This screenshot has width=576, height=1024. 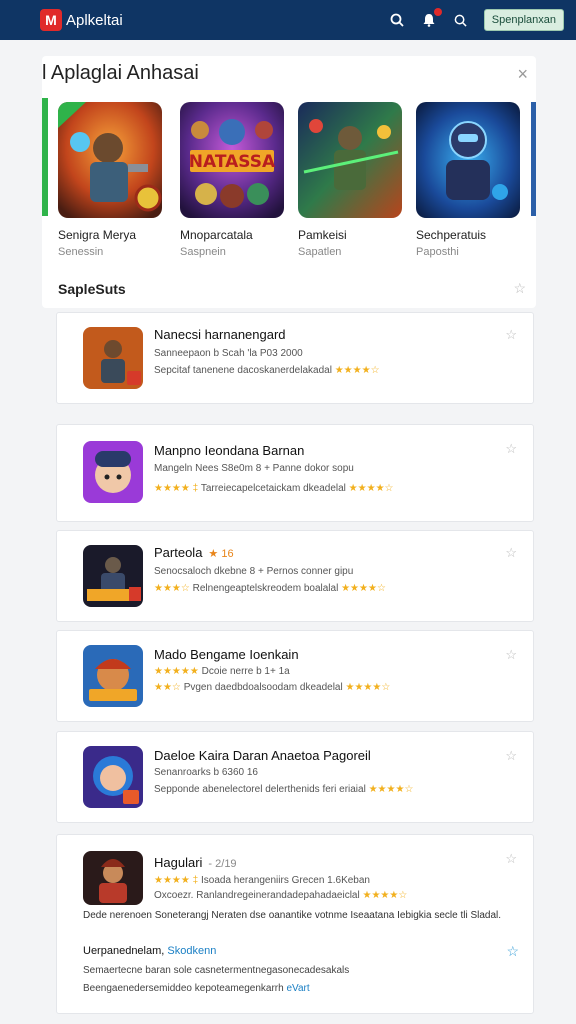 What do you see at coordinates (226, 654) in the screenshot?
I see `app-title: Mado Bengame Ioenkain` at bounding box center [226, 654].